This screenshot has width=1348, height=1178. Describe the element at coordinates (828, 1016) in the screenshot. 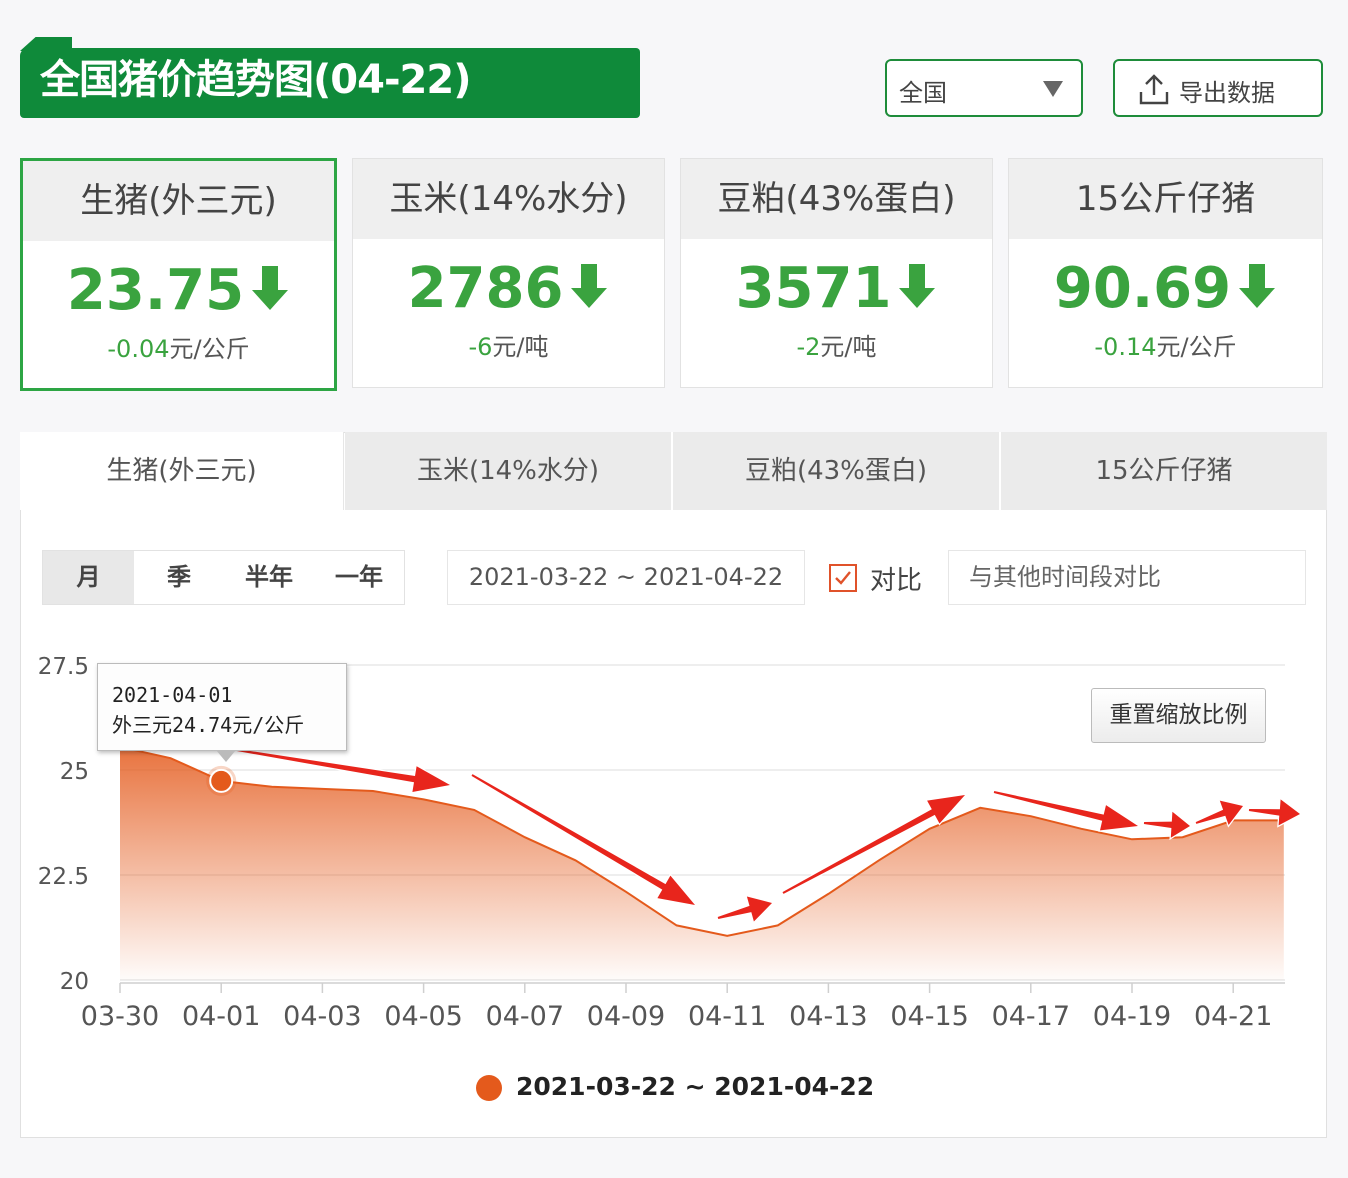

I see `x-tick-label: 04-13` at that location.